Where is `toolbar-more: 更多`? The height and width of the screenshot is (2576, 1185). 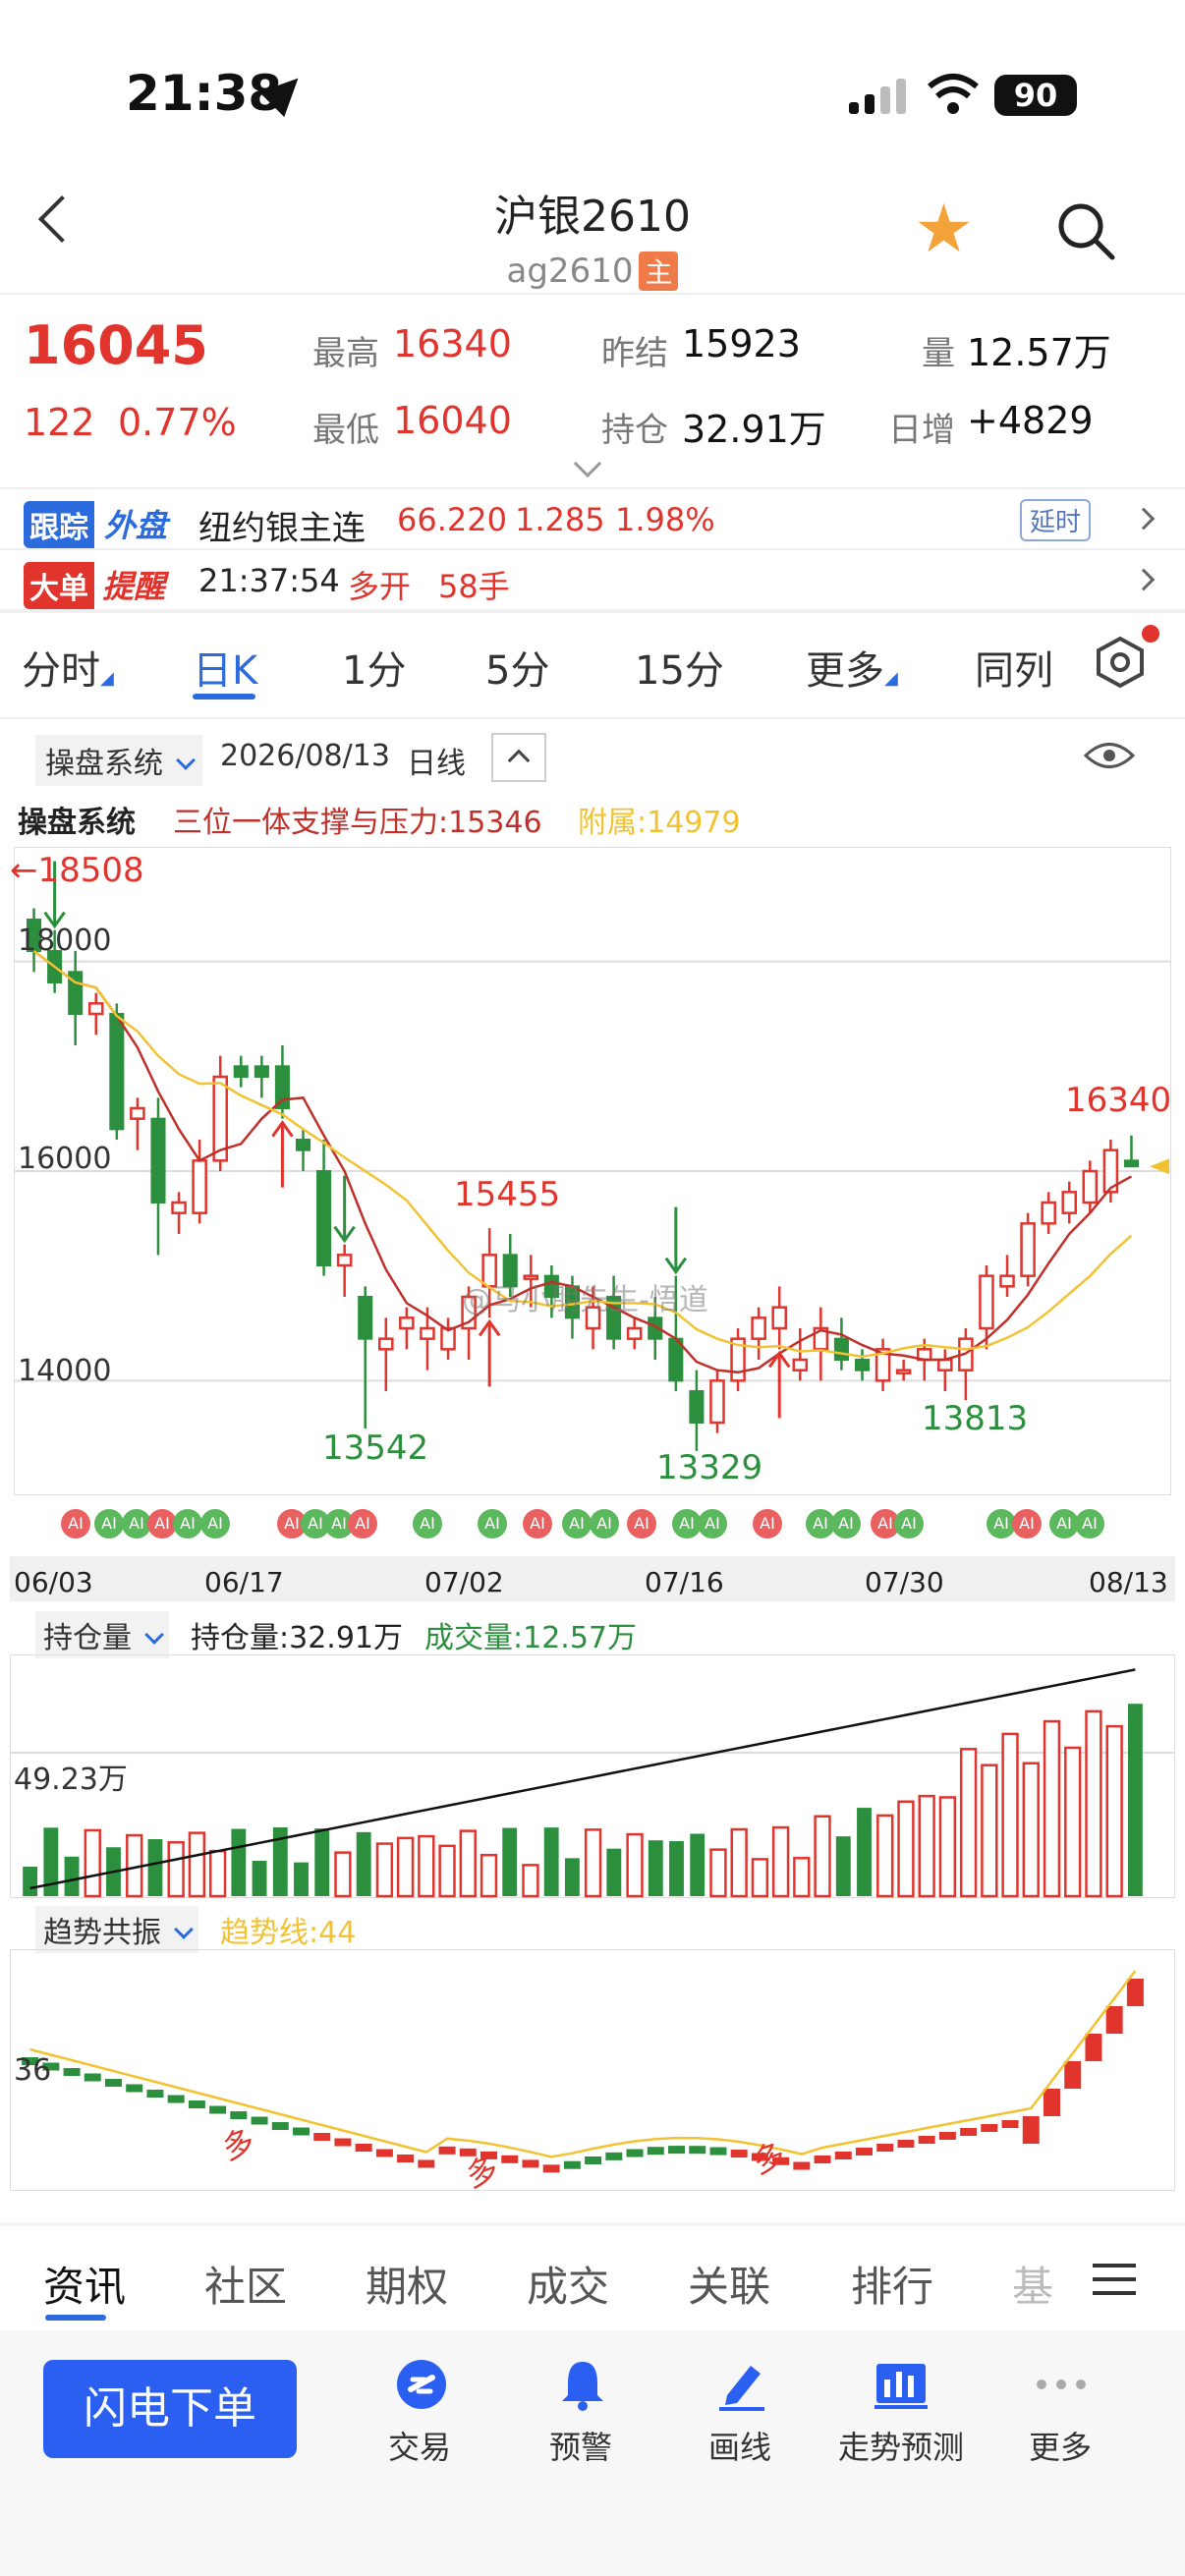
toolbar-more: 更多 is located at coordinates (1061, 2418).